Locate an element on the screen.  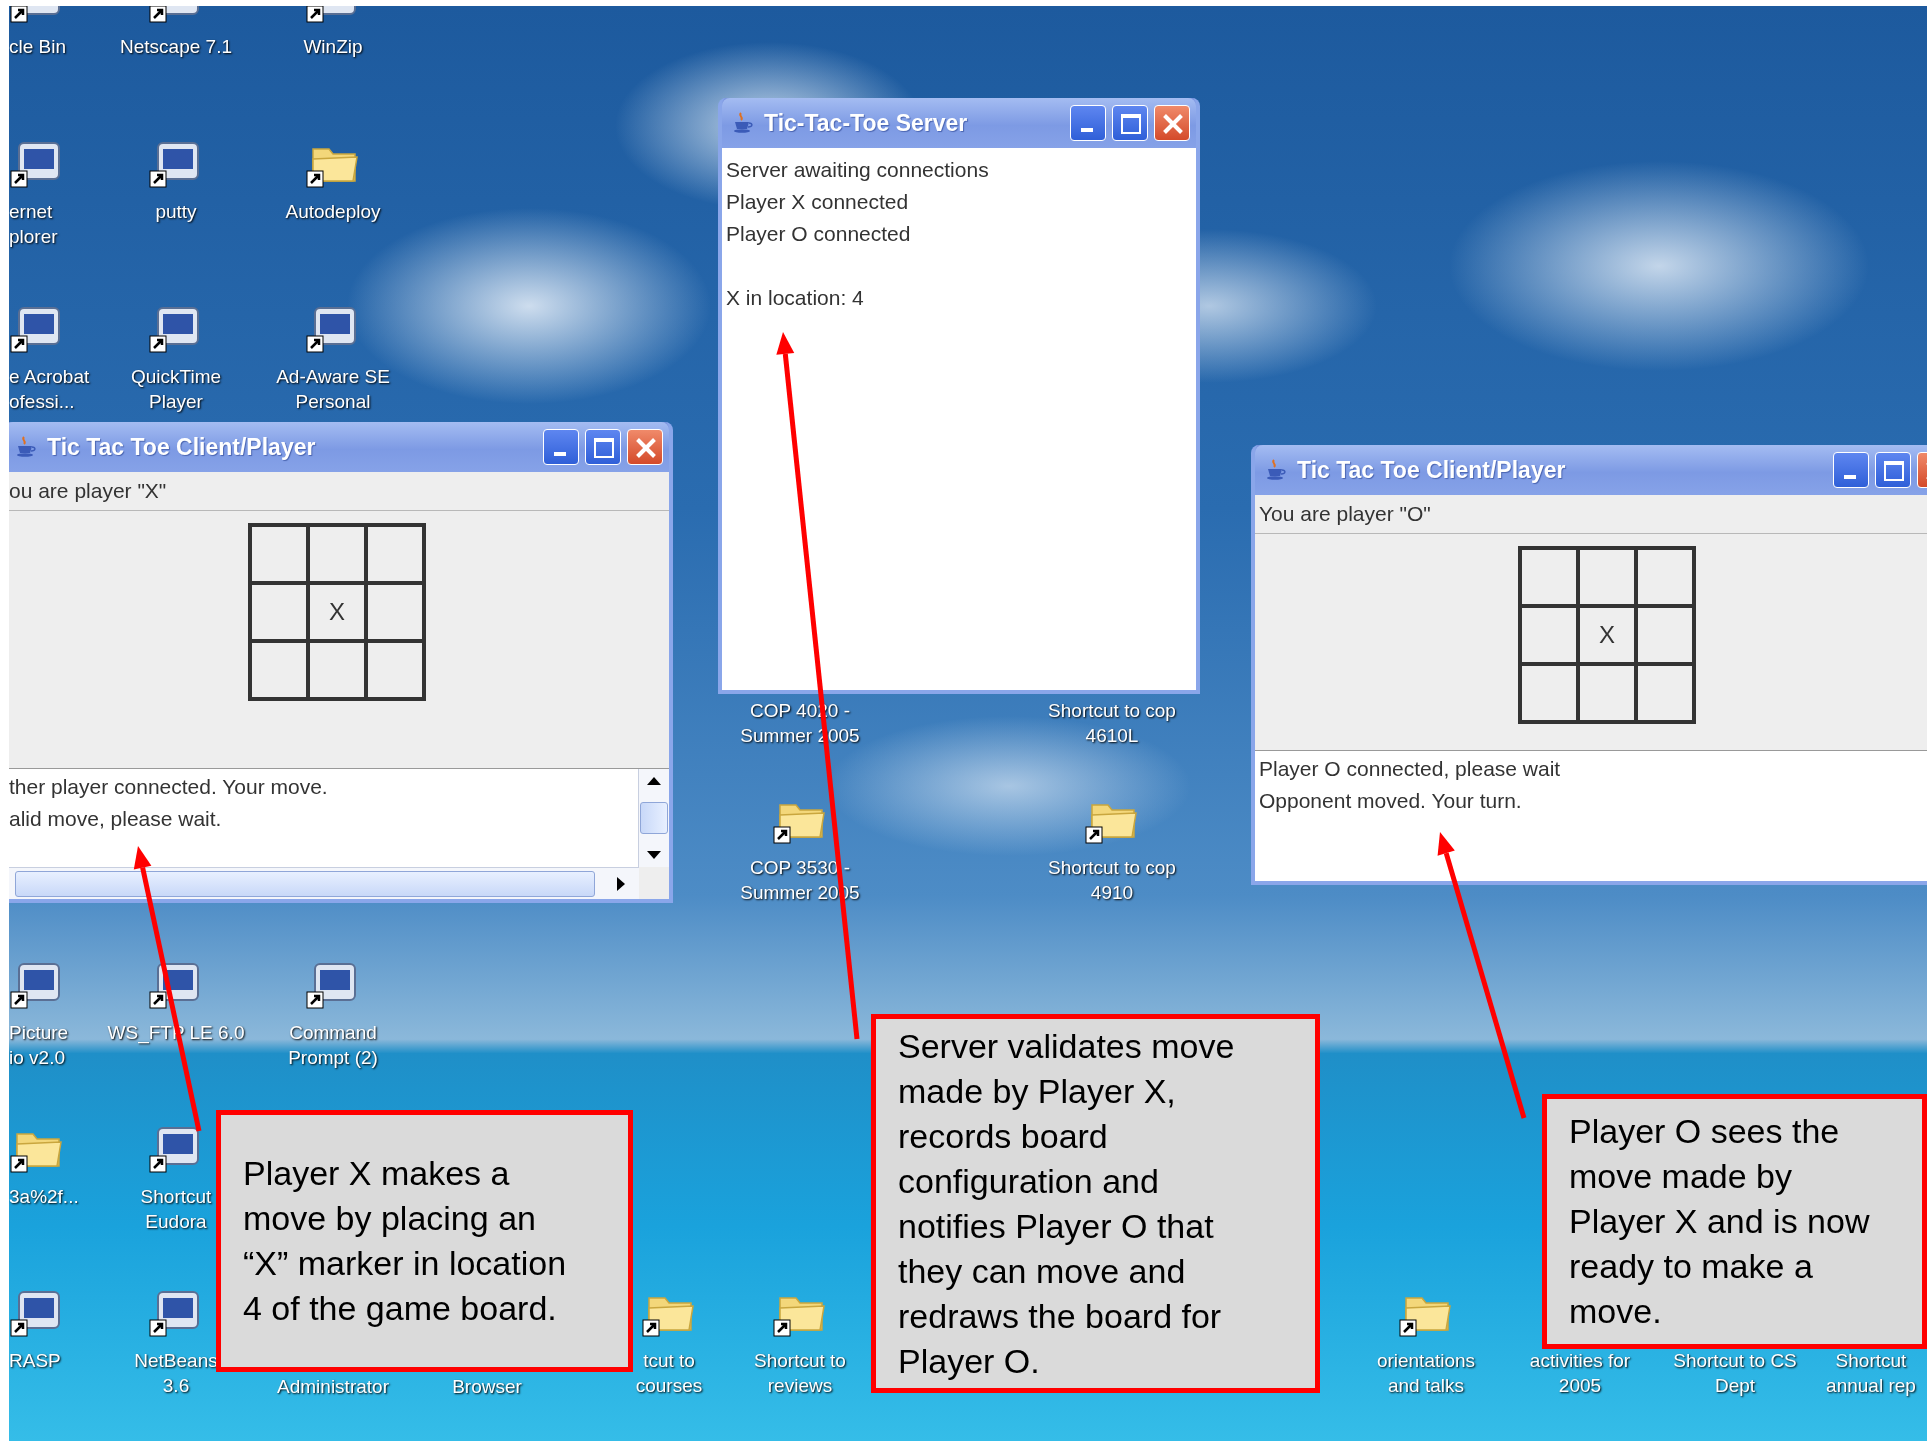
desktop-icon-label: activities for 2005 is located at coordinates (1580, 1373).